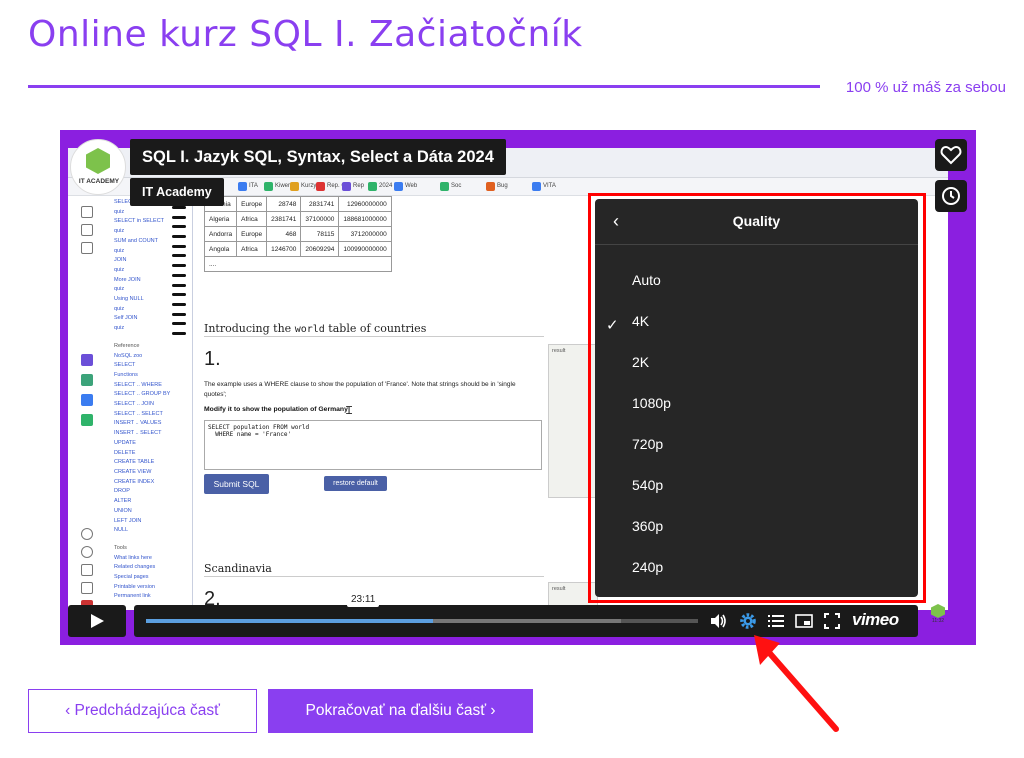 This screenshot has height=758, width=1024. I want to click on table-cell: Africa, so click(252, 219).